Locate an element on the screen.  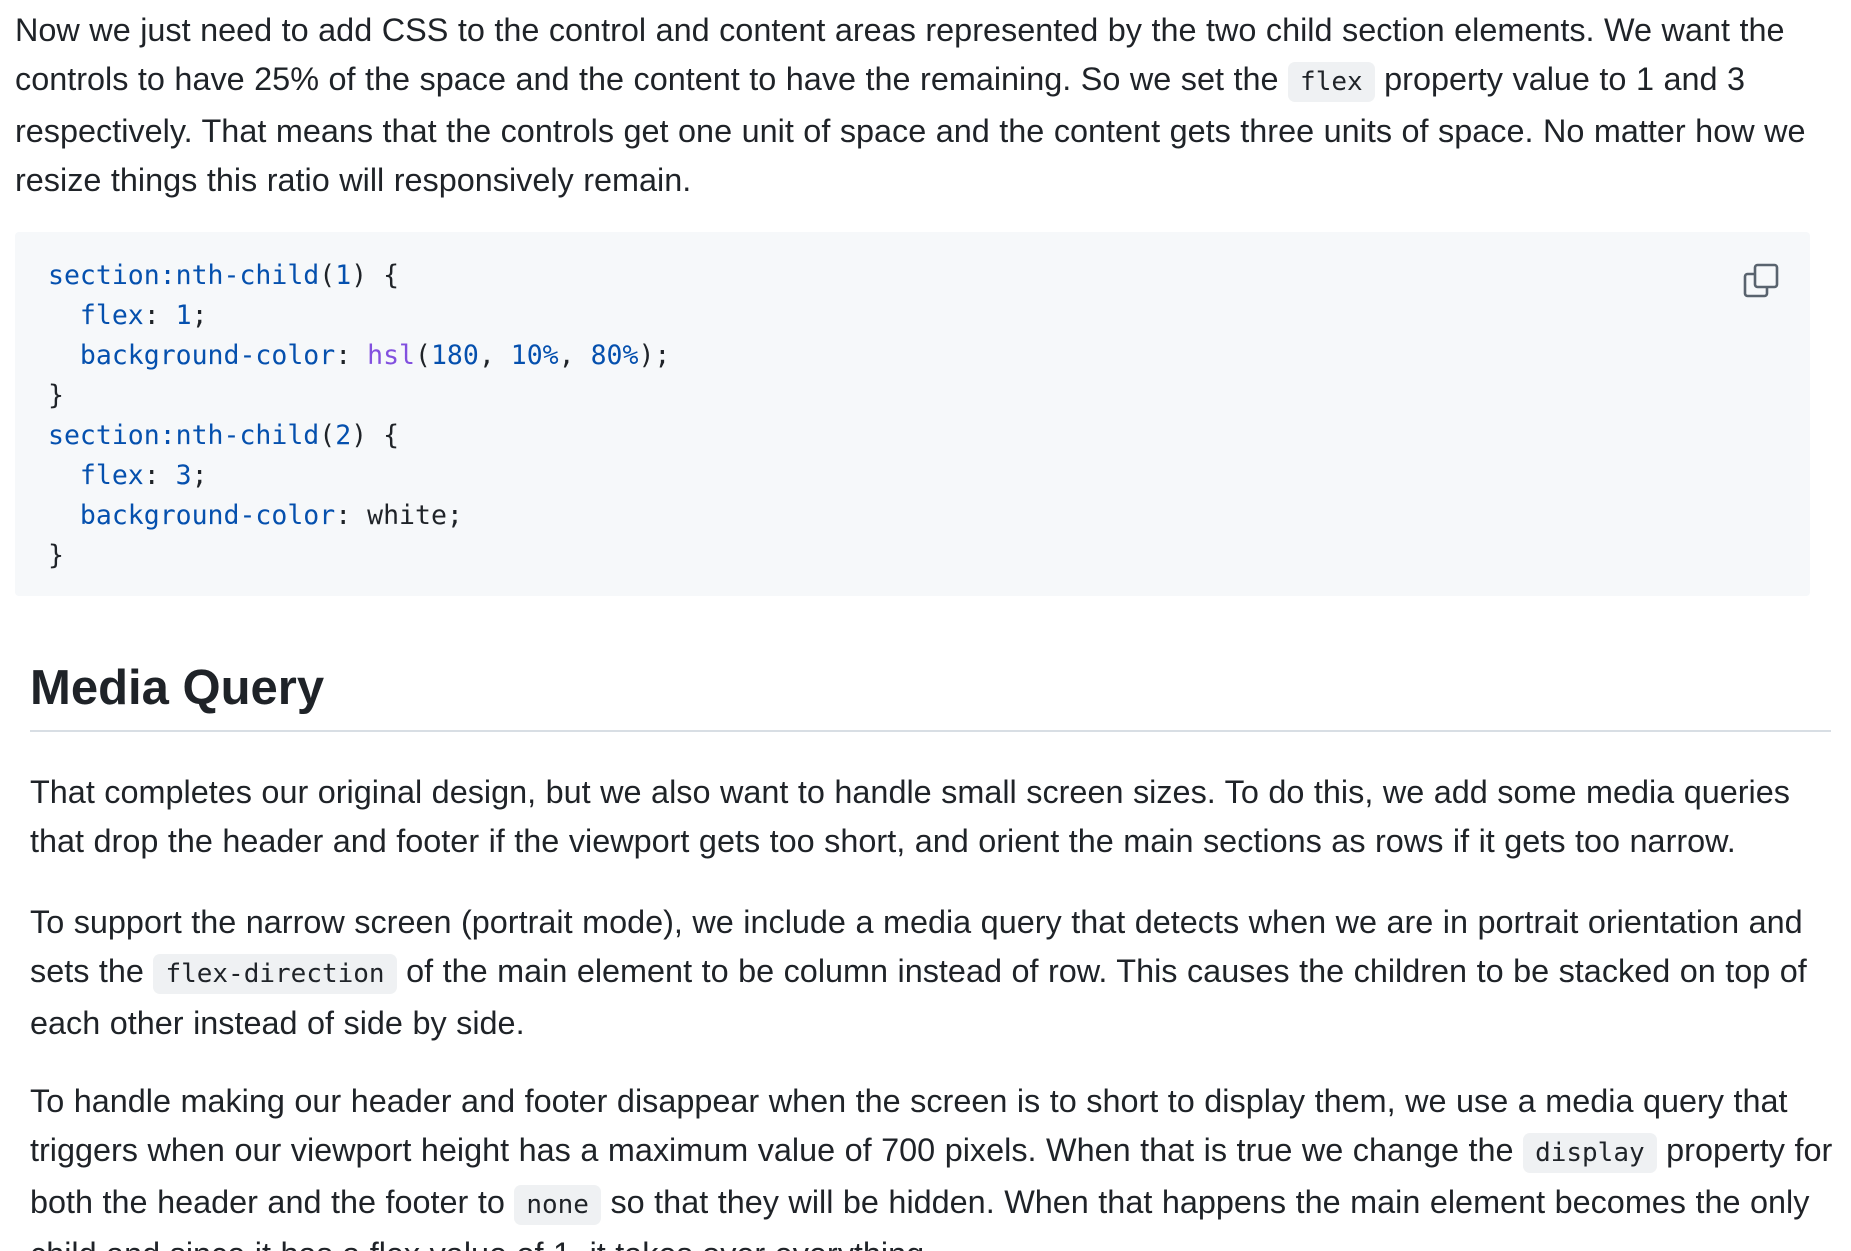
css-number: 1 is located at coordinates (183, 315).